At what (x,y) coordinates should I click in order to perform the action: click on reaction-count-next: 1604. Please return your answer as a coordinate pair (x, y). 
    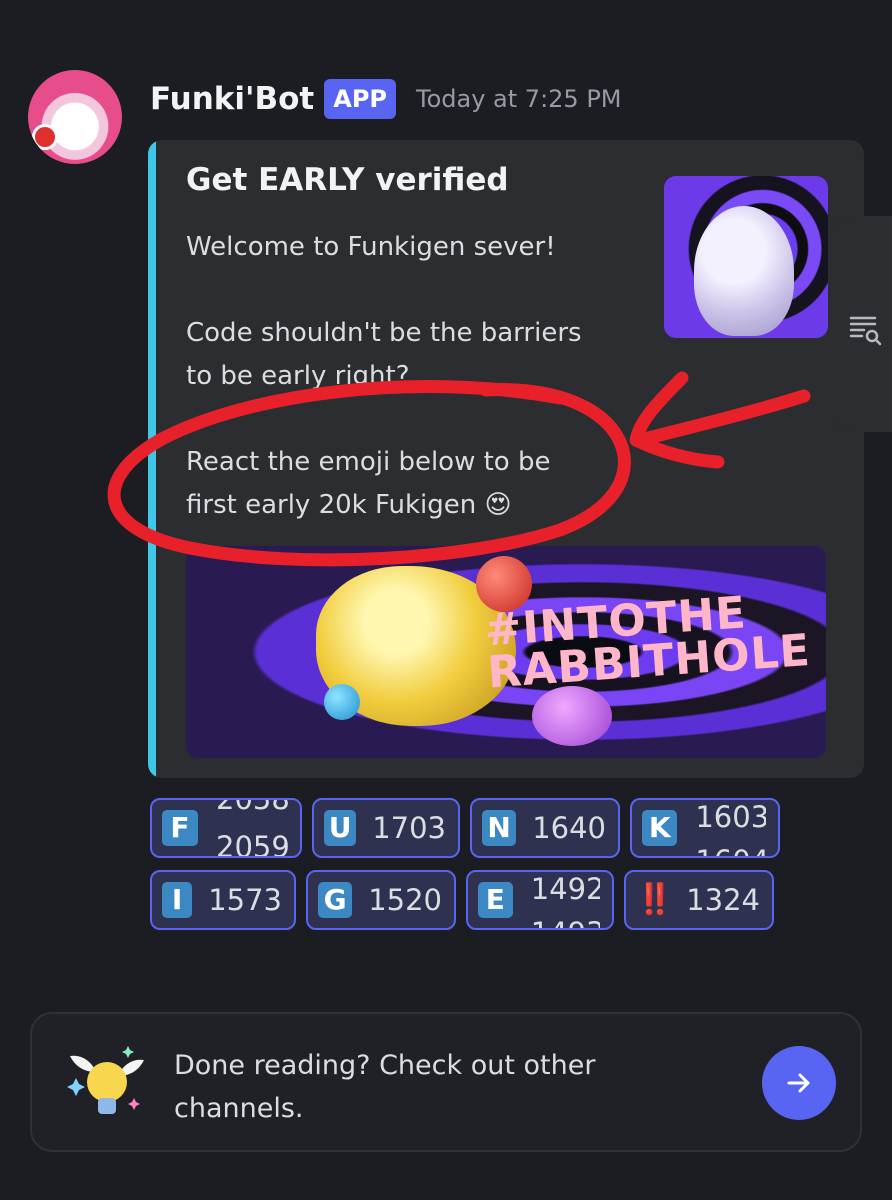
    Looking at the image, I should click on (730, 850).